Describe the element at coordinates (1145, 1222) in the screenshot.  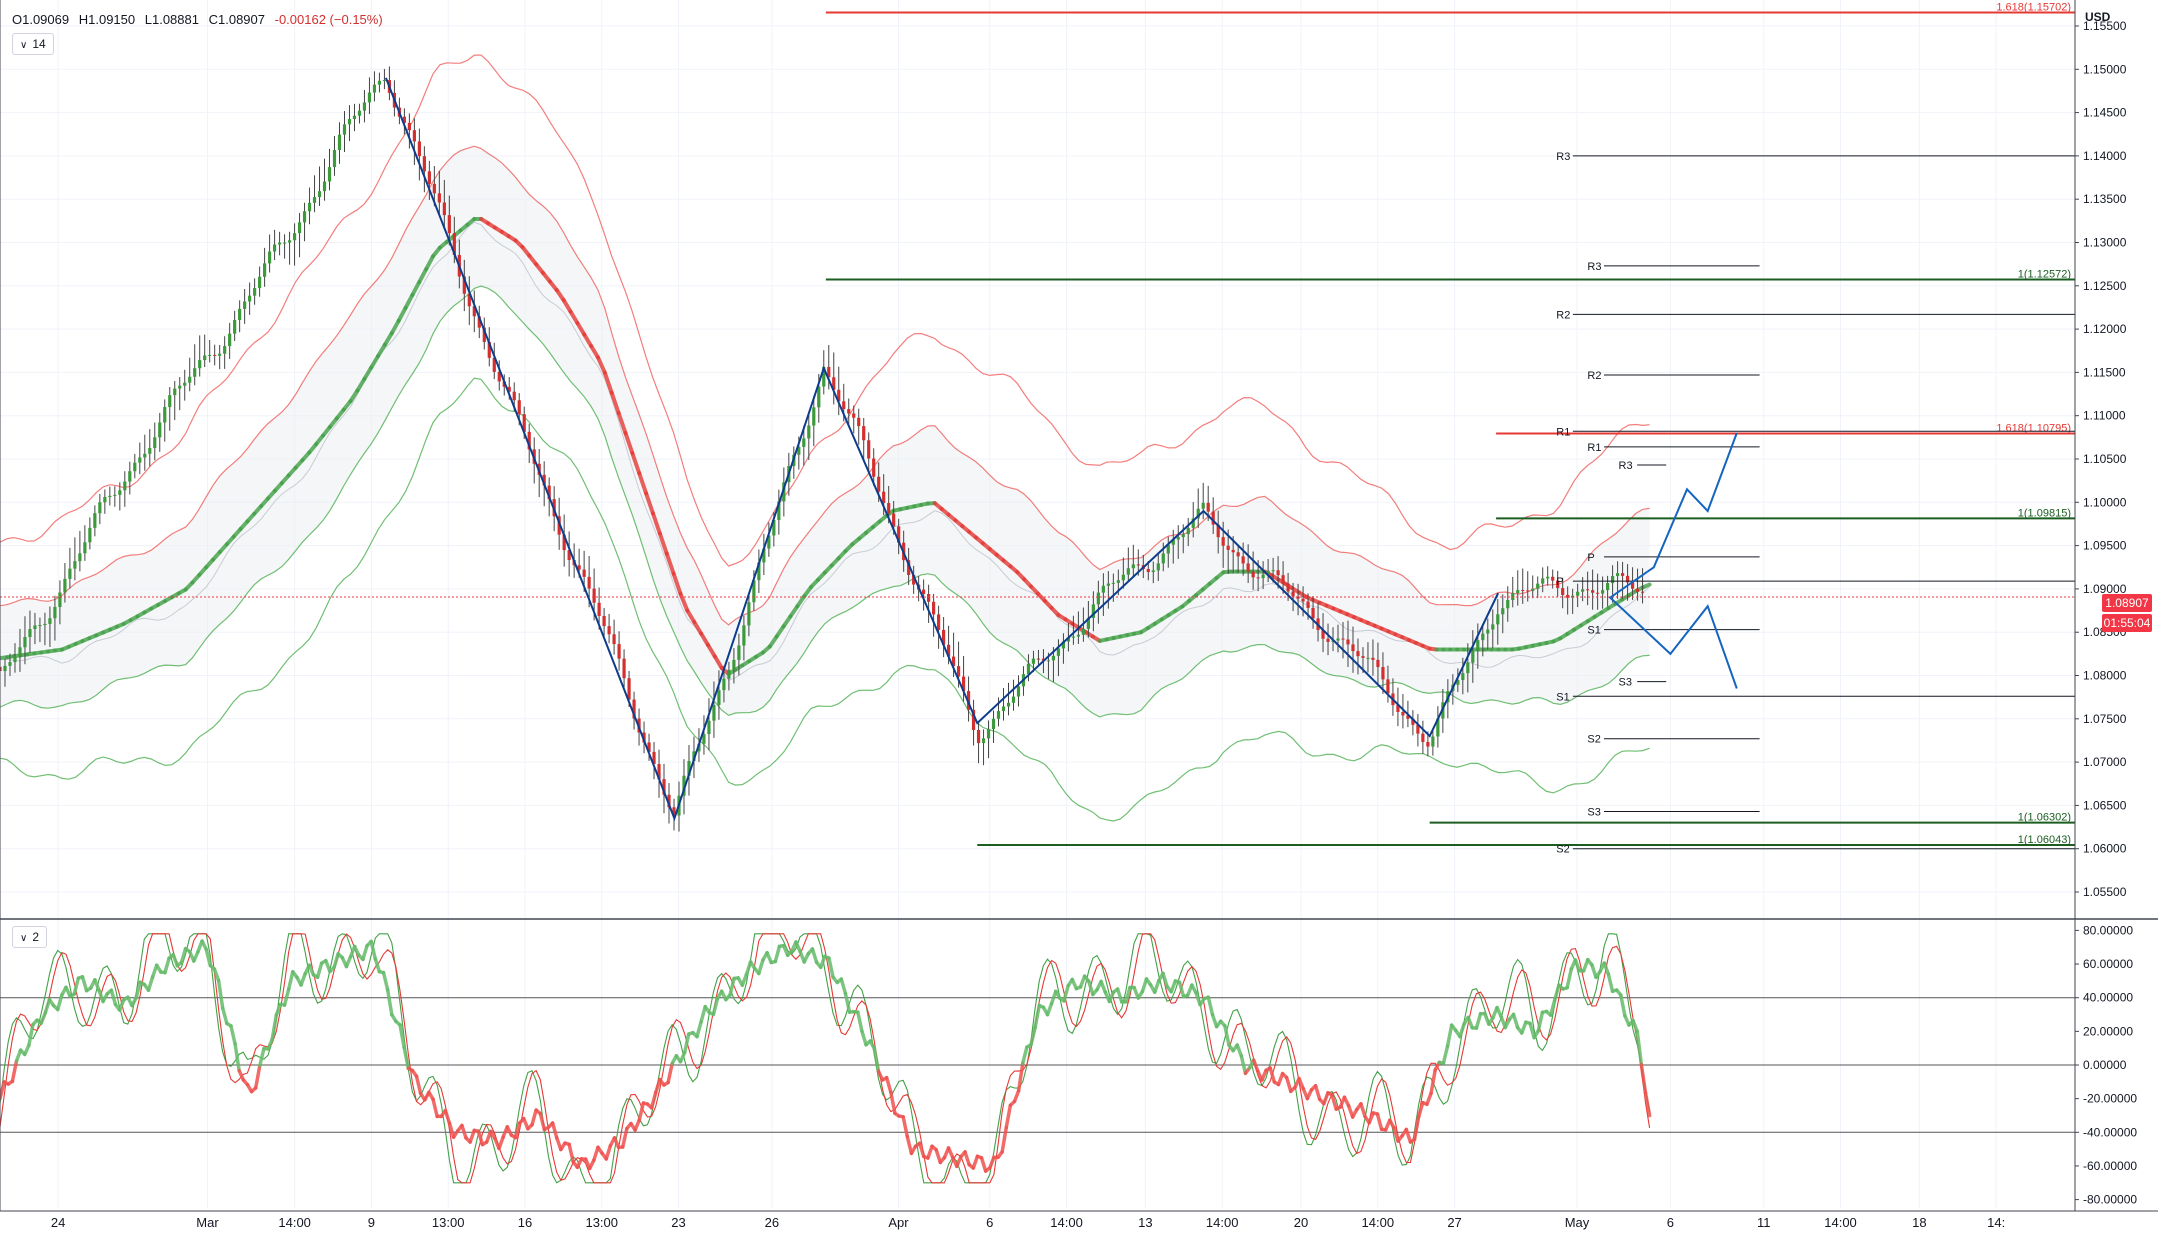
I see `time-tick-label: 13` at that location.